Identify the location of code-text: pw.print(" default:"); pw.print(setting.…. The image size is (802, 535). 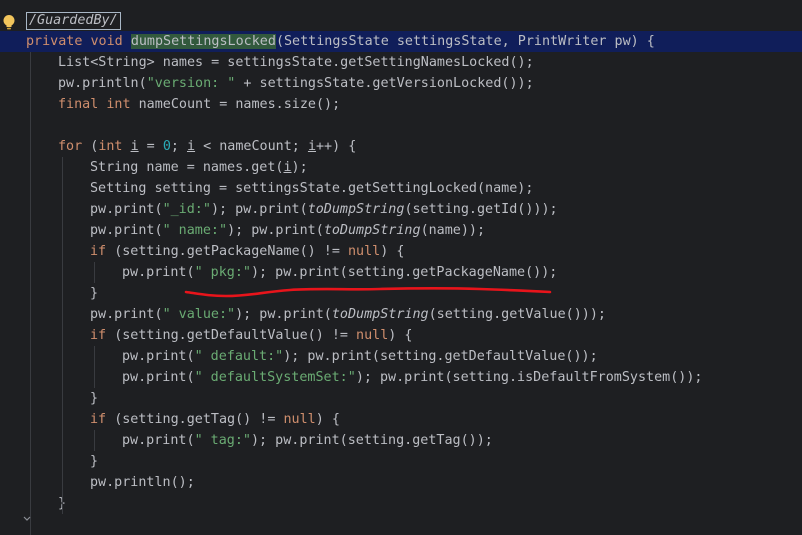
(360, 356).